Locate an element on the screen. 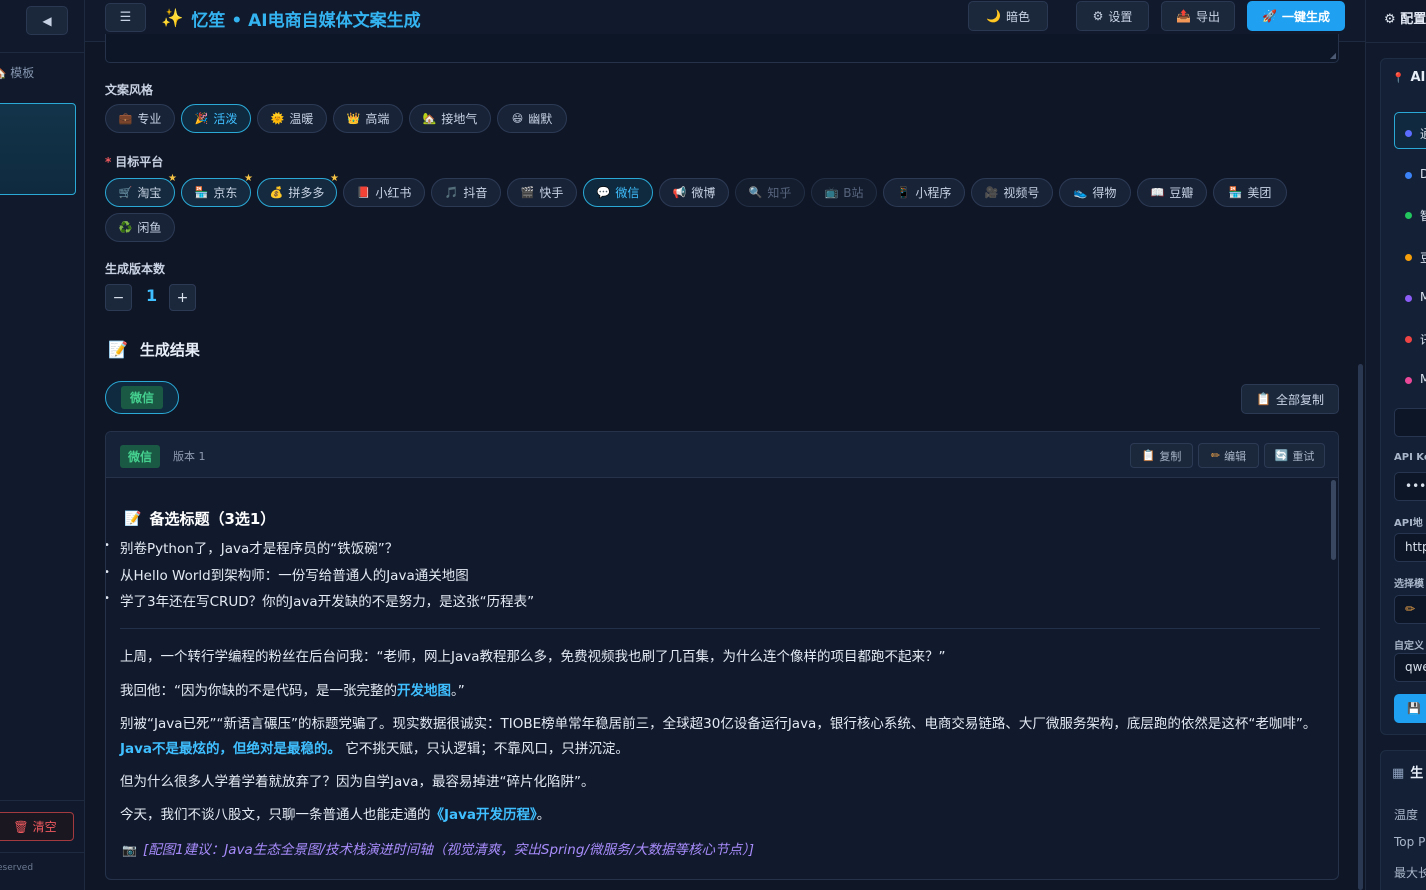  platform-chip-label: 视频号 is located at coordinates (1021, 193).